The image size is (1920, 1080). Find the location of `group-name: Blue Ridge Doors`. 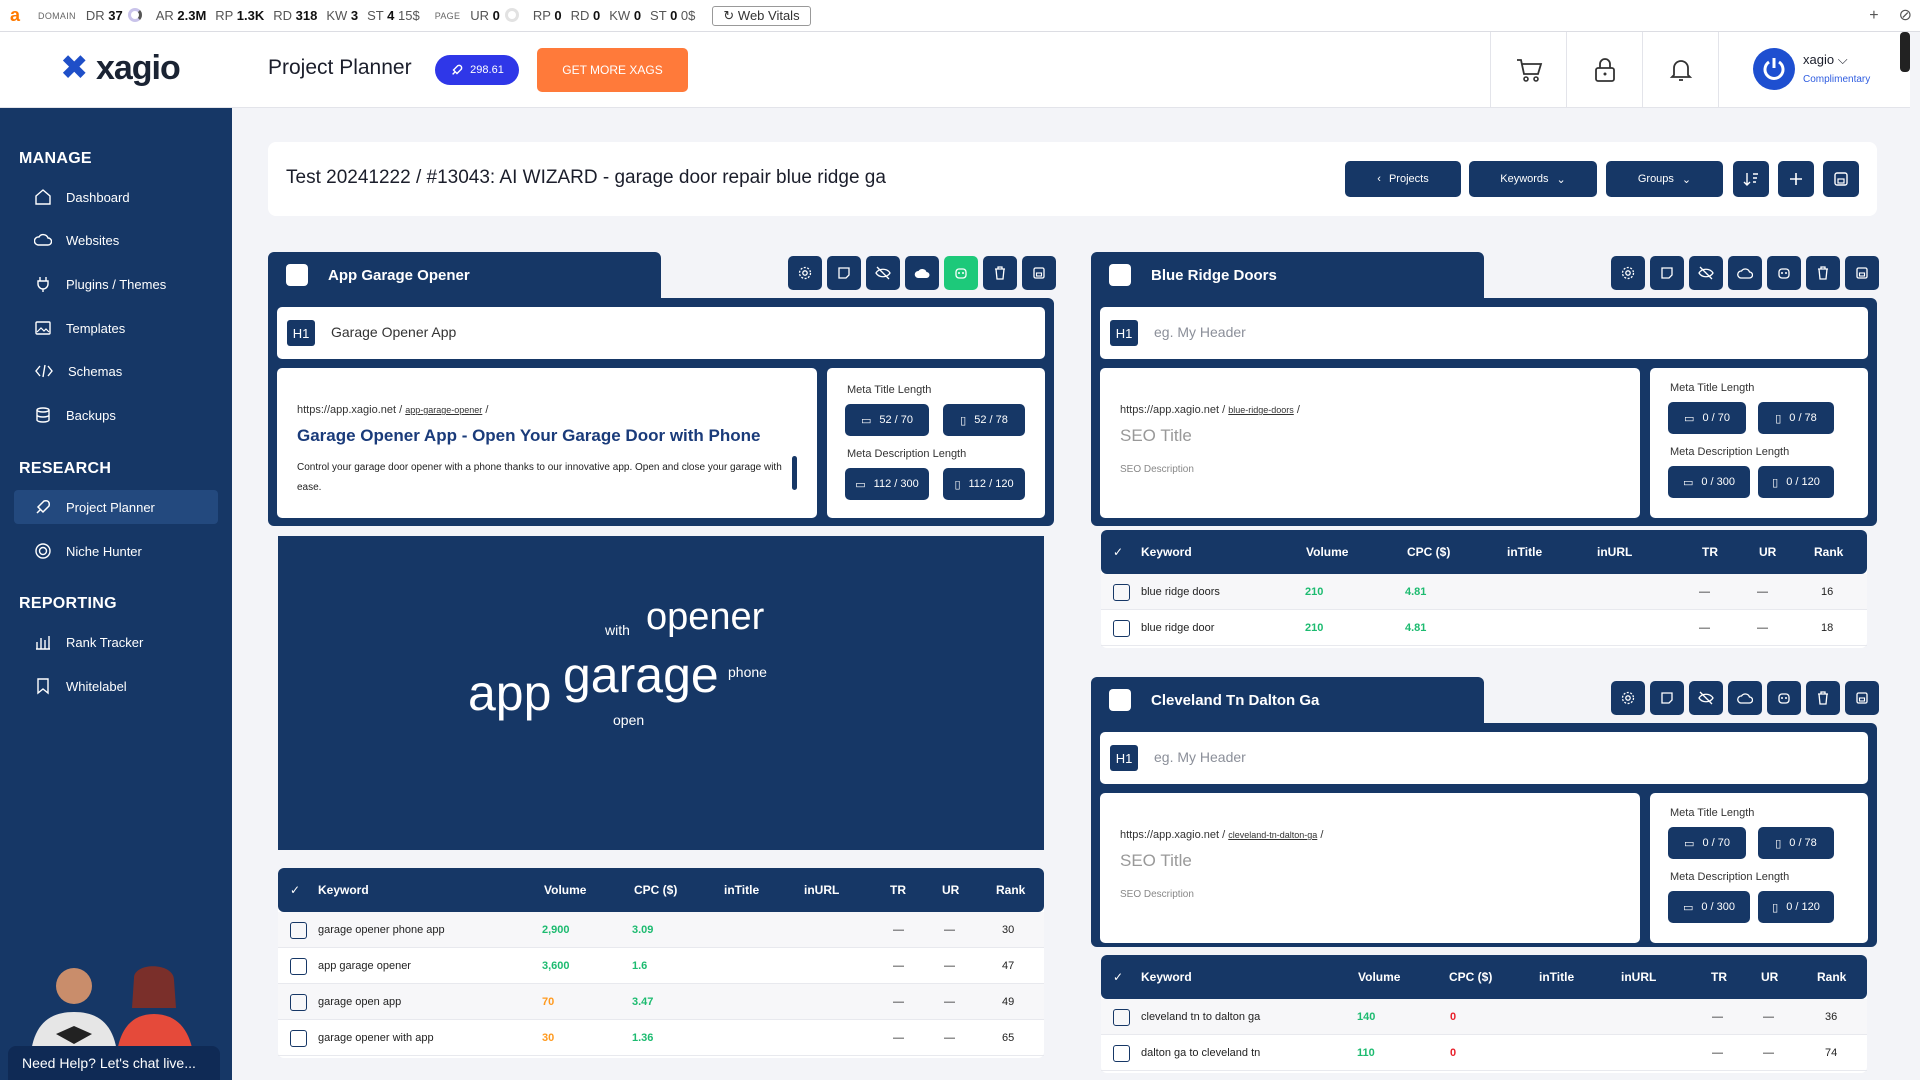

group-name: Blue Ridge Doors is located at coordinates (1214, 275).